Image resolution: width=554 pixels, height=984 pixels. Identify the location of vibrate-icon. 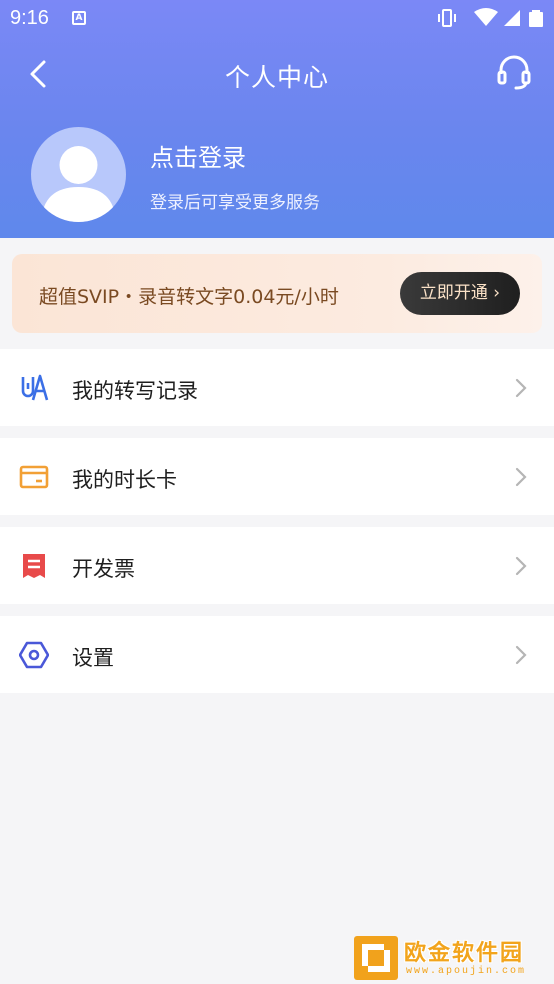
(447, 18).